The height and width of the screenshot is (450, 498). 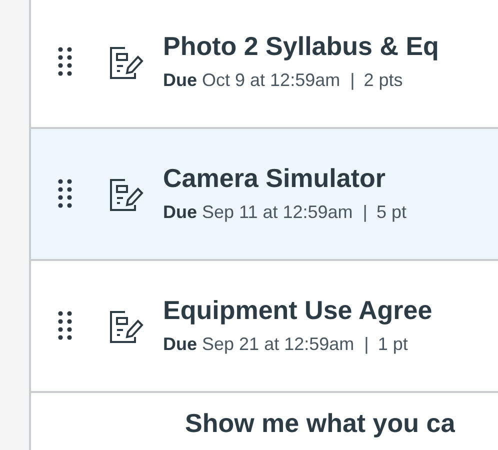 I want to click on due-date: Sep 11 at 12:59am, so click(x=277, y=212).